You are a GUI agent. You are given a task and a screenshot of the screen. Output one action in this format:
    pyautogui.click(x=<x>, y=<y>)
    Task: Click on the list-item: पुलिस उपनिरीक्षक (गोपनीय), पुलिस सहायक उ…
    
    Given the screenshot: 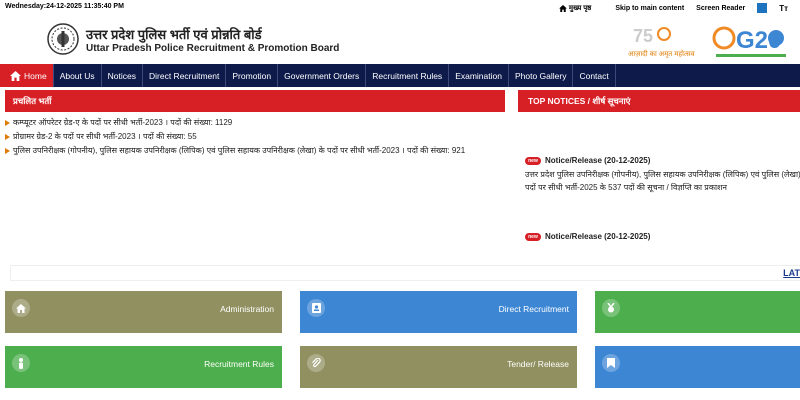 What is the action you would take?
    pyautogui.click(x=255, y=152)
    